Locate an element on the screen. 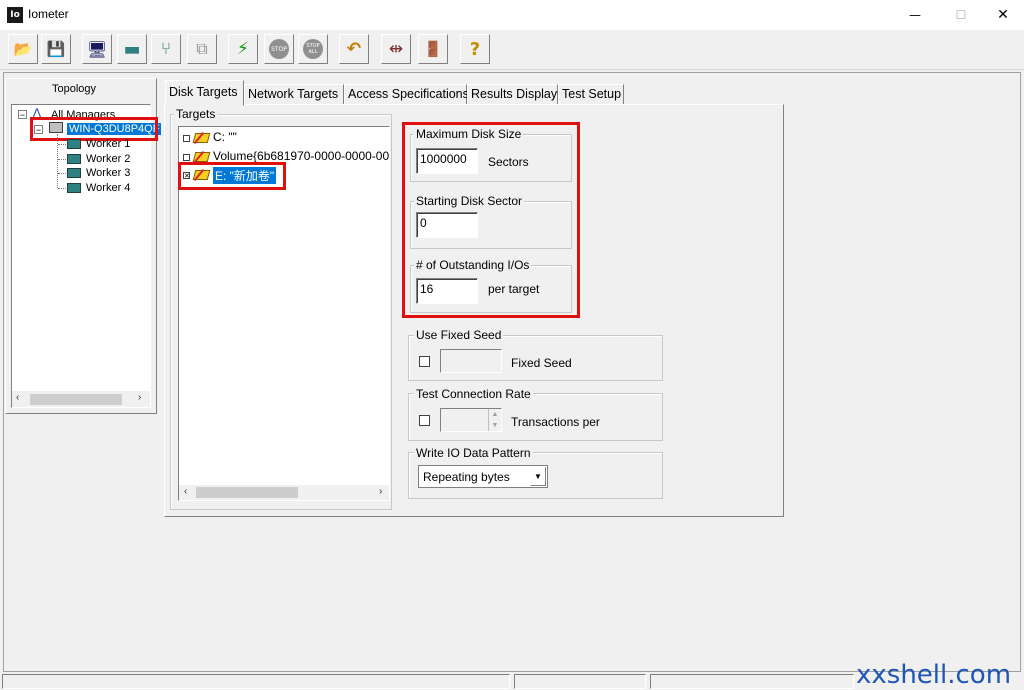 The image size is (1024, 690). stop-all-icon: STOP ALL is located at coordinates (313, 49).